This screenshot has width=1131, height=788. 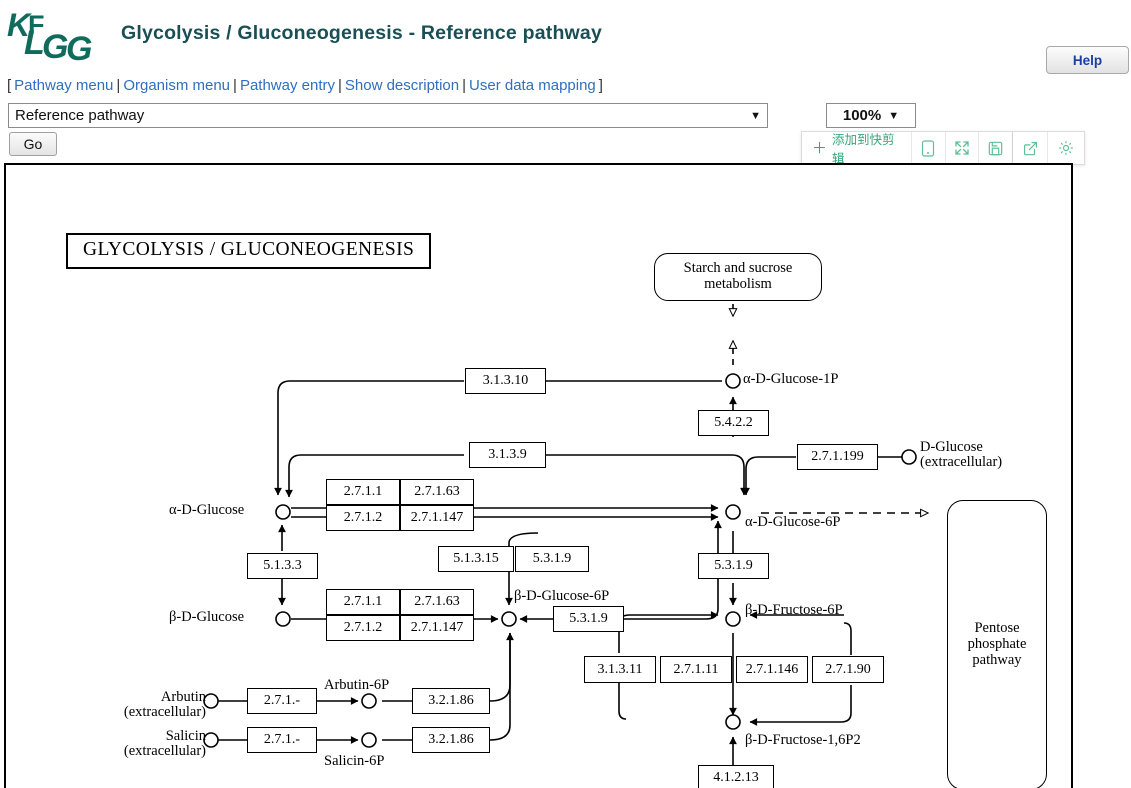 I want to click on enzyme-2-7-1-147-b: 2.7.1.147, so click(x=437, y=628).